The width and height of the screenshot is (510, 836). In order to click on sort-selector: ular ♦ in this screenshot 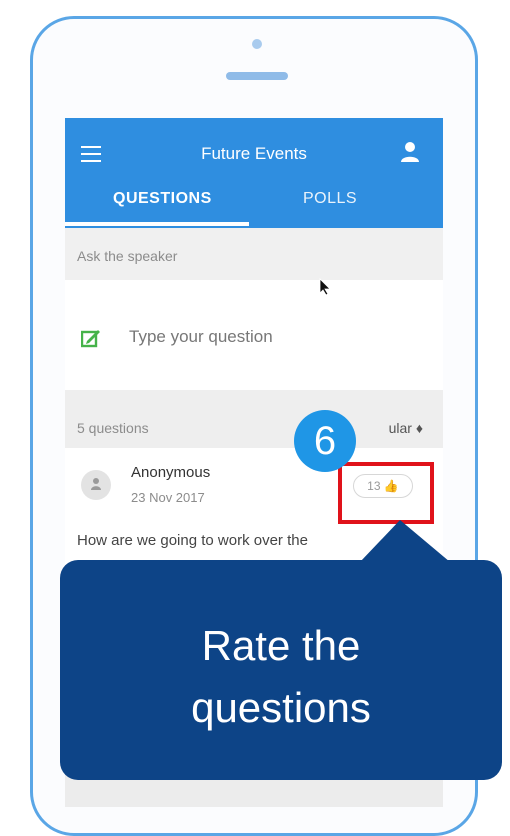, I will do `click(406, 428)`.